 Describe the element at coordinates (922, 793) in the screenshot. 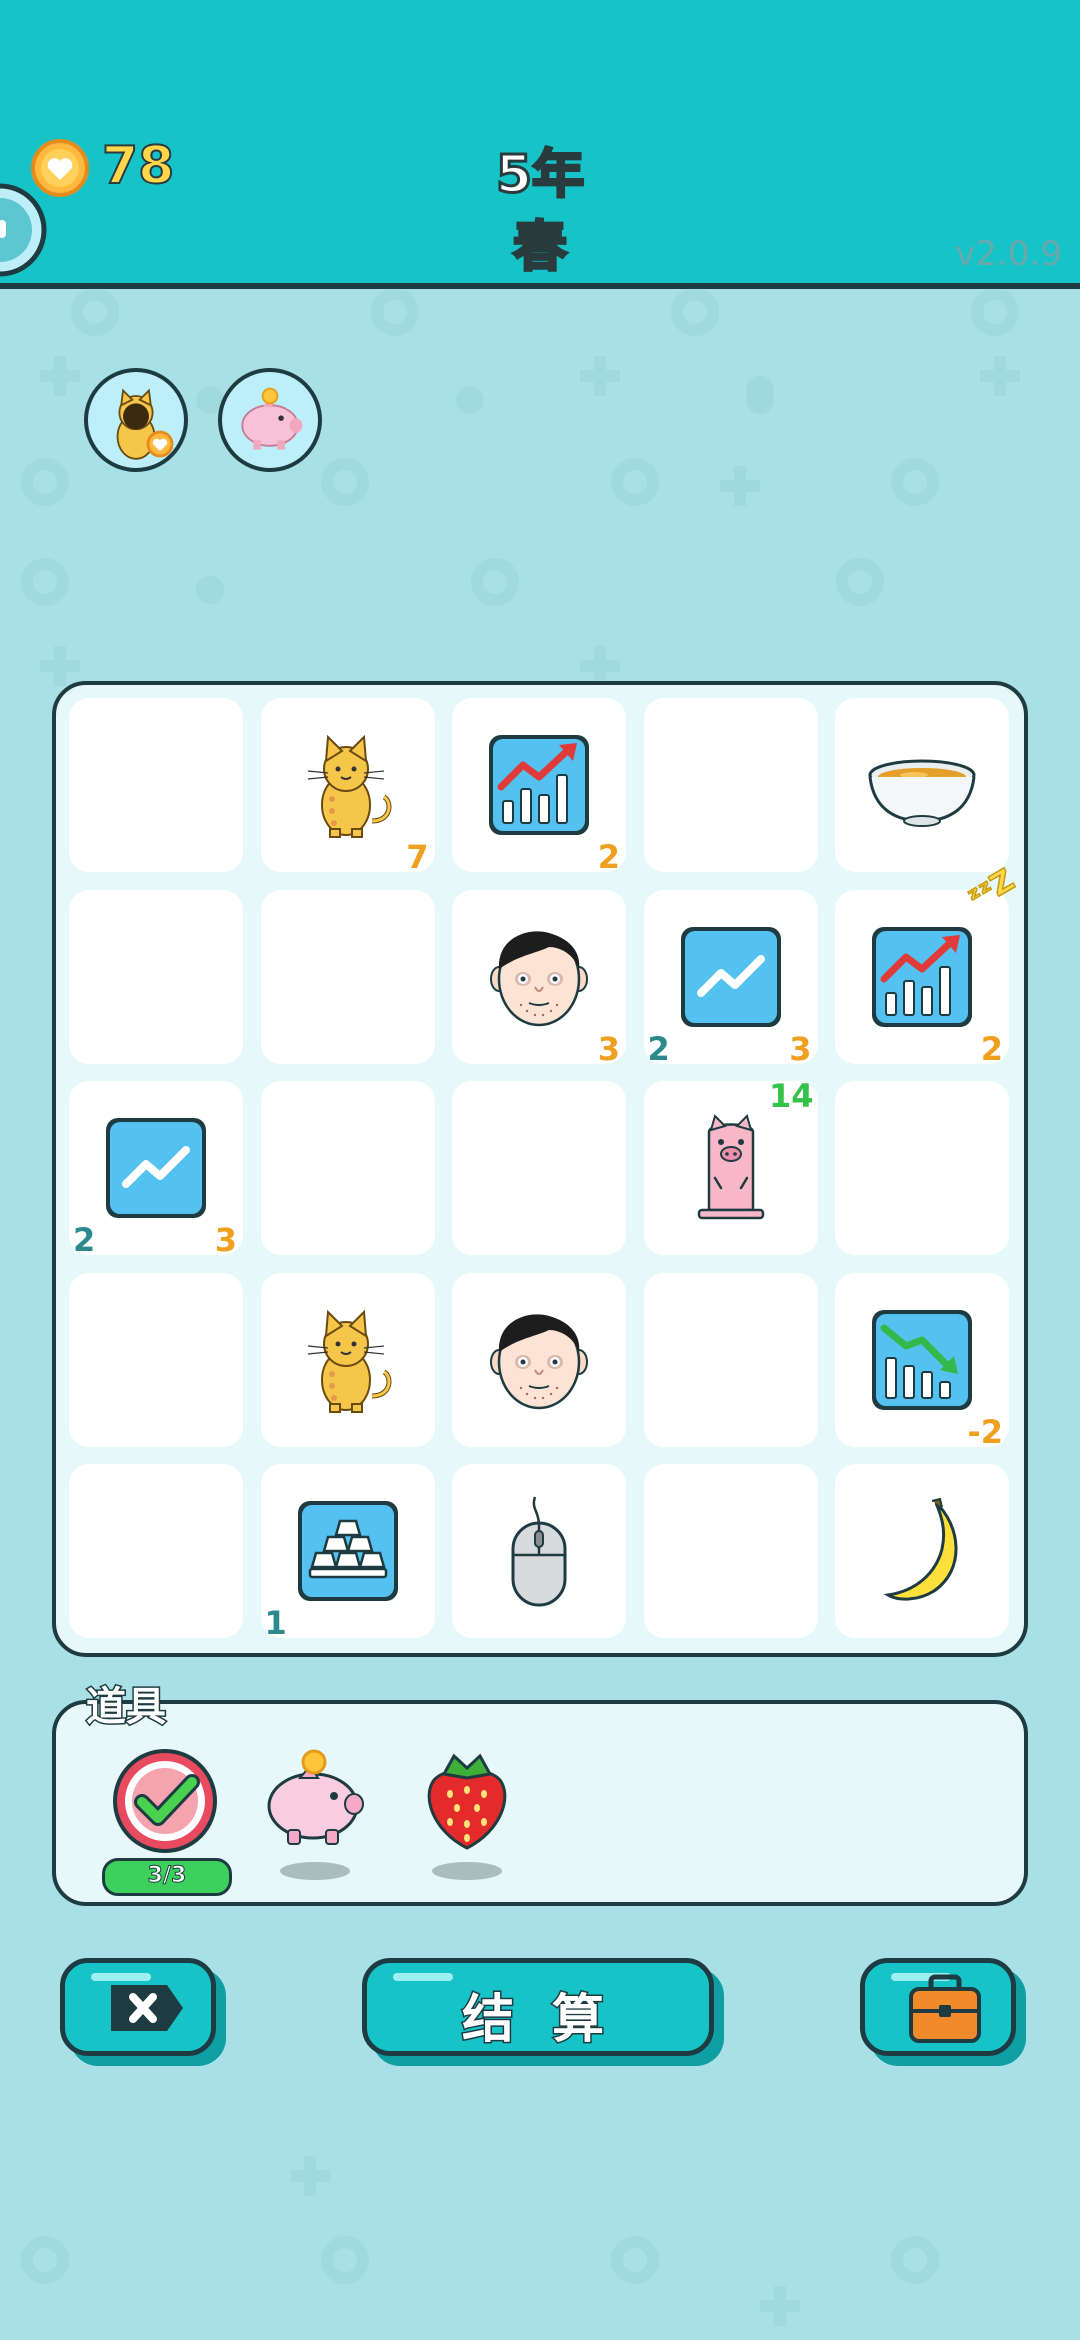

I see `soup-bowl-icon` at that location.